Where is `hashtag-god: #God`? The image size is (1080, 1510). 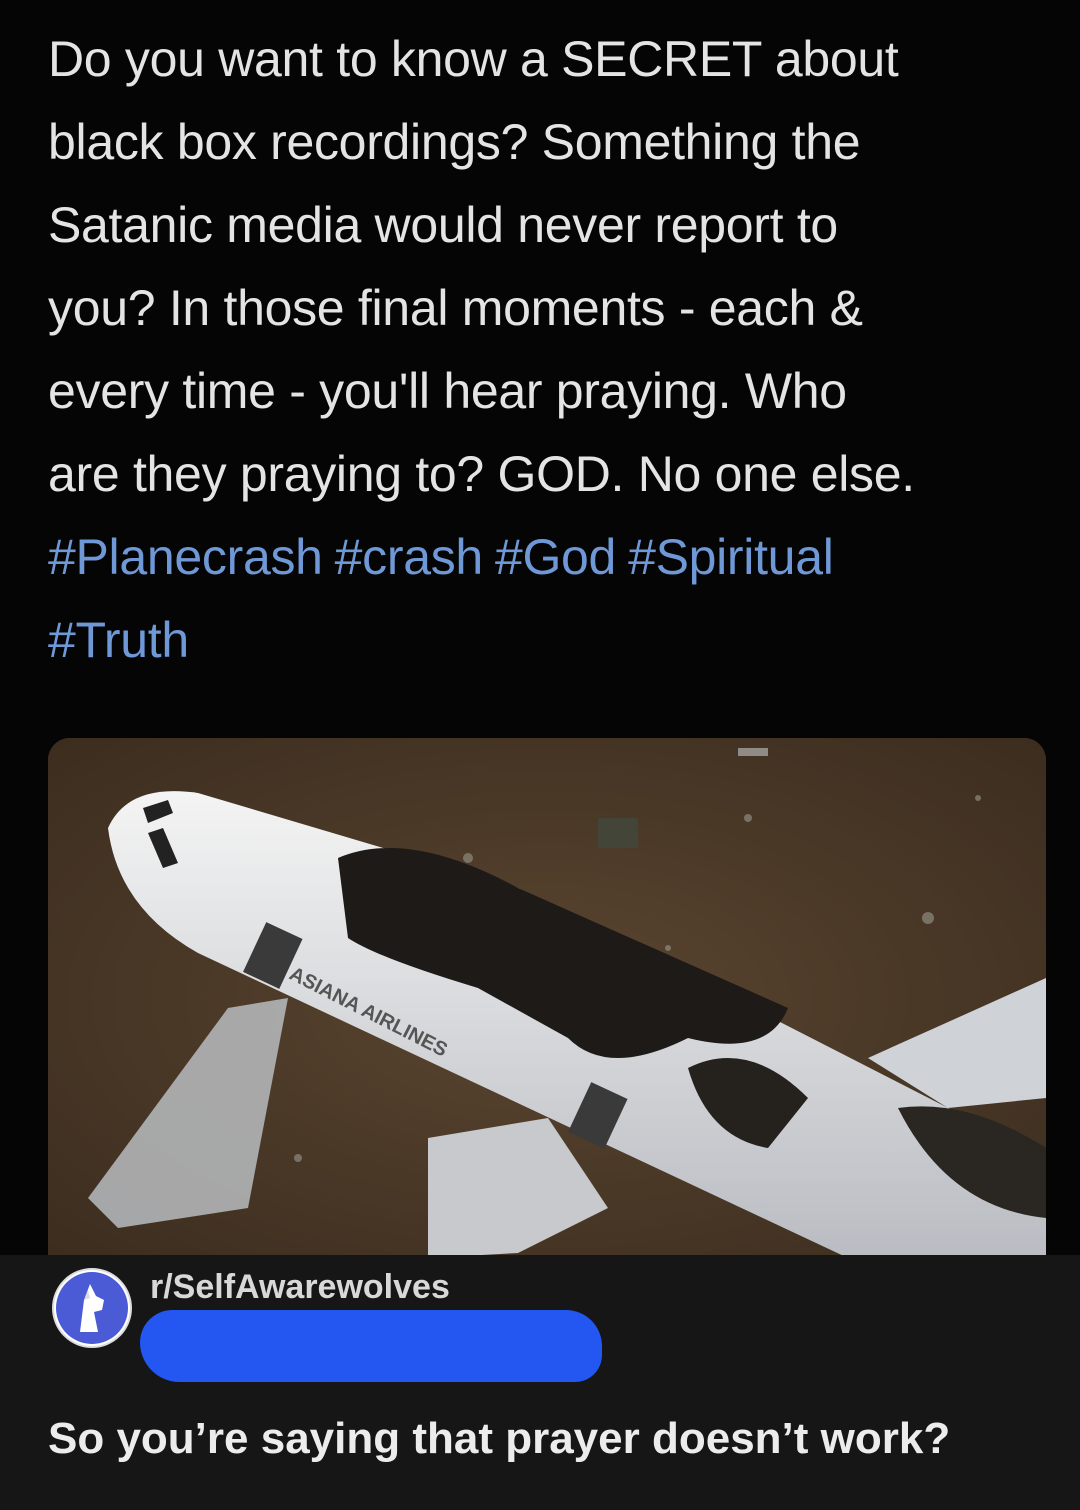
hashtag-god: #God is located at coordinates (555, 557).